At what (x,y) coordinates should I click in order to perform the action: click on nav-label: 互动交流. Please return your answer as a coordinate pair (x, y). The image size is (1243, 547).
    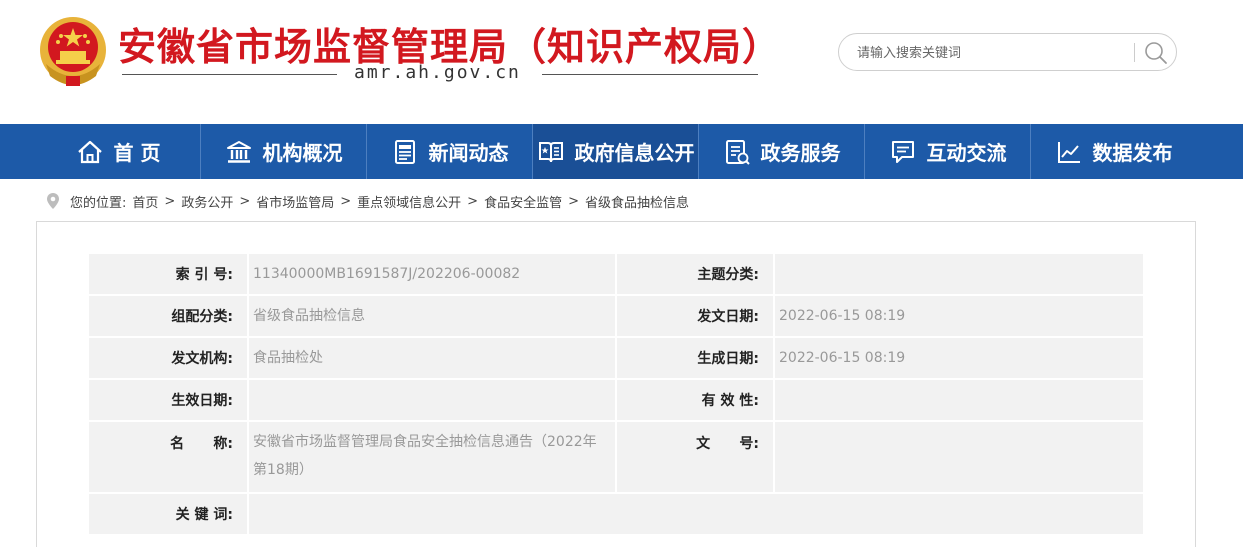
    Looking at the image, I should click on (966, 153).